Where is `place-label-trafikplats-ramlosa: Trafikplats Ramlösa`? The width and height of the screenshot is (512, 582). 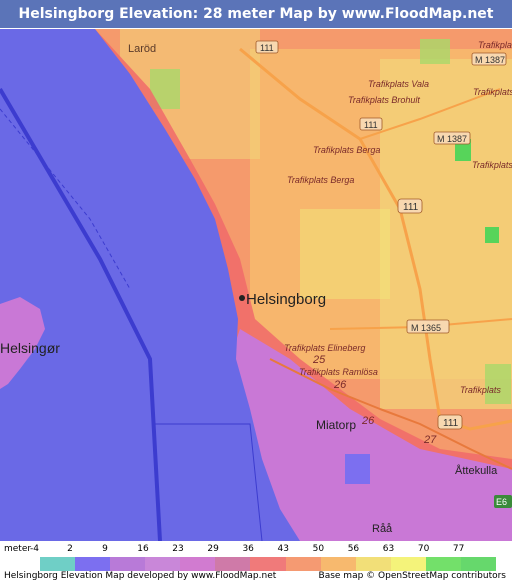
place-label-trafikplats-ramlosa: Trafikplats Ramlösa is located at coordinates (338, 372).